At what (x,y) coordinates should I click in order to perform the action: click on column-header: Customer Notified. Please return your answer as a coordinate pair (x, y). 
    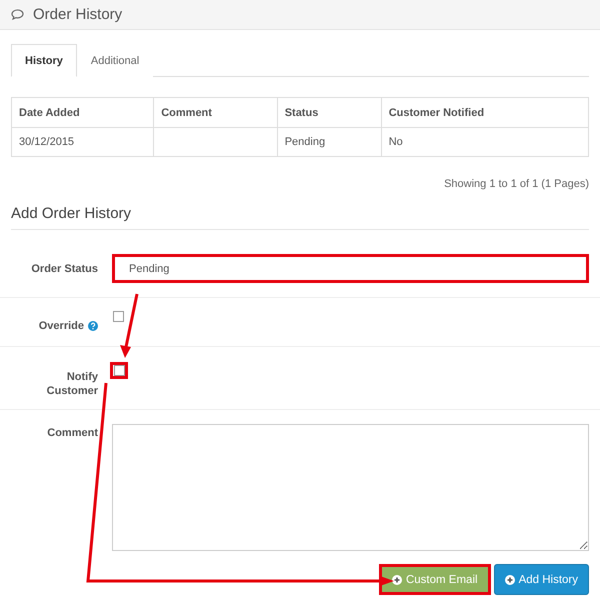
    Looking at the image, I should click on (484, 113).